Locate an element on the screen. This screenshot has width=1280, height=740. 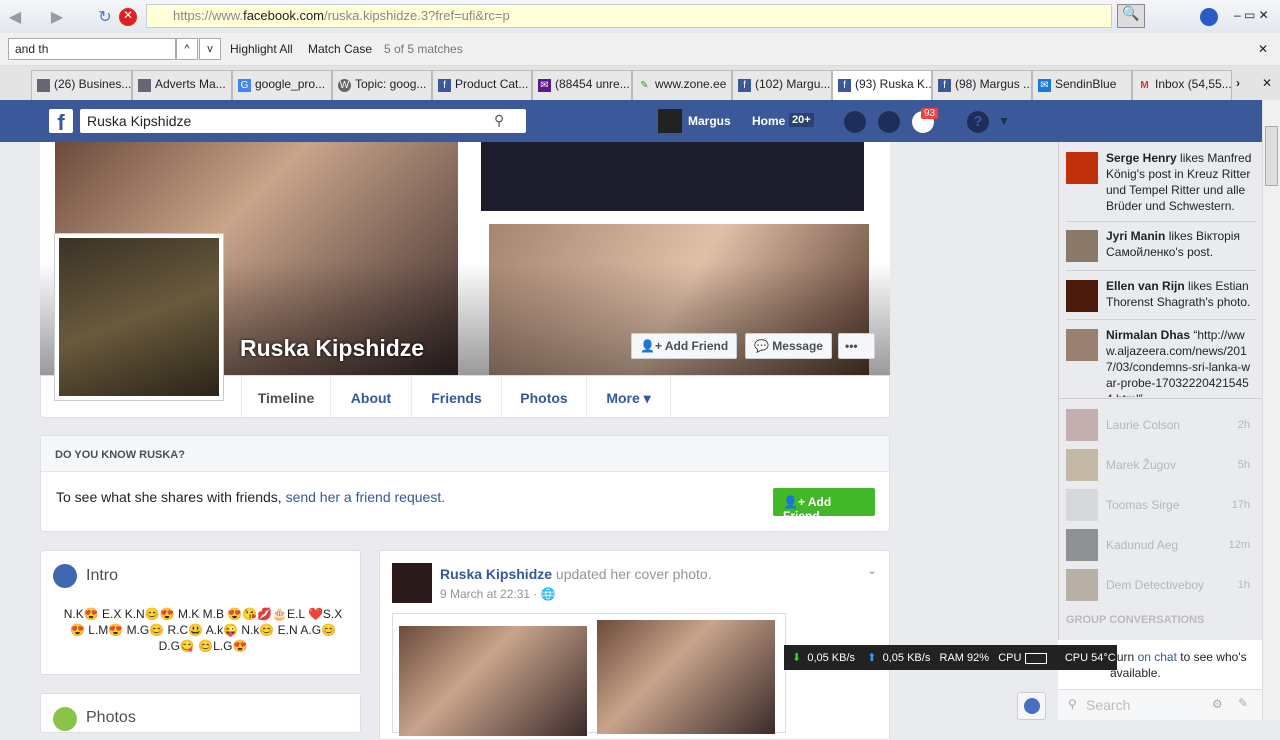
tab-photos: Photos is located at coordinates (544, 397).